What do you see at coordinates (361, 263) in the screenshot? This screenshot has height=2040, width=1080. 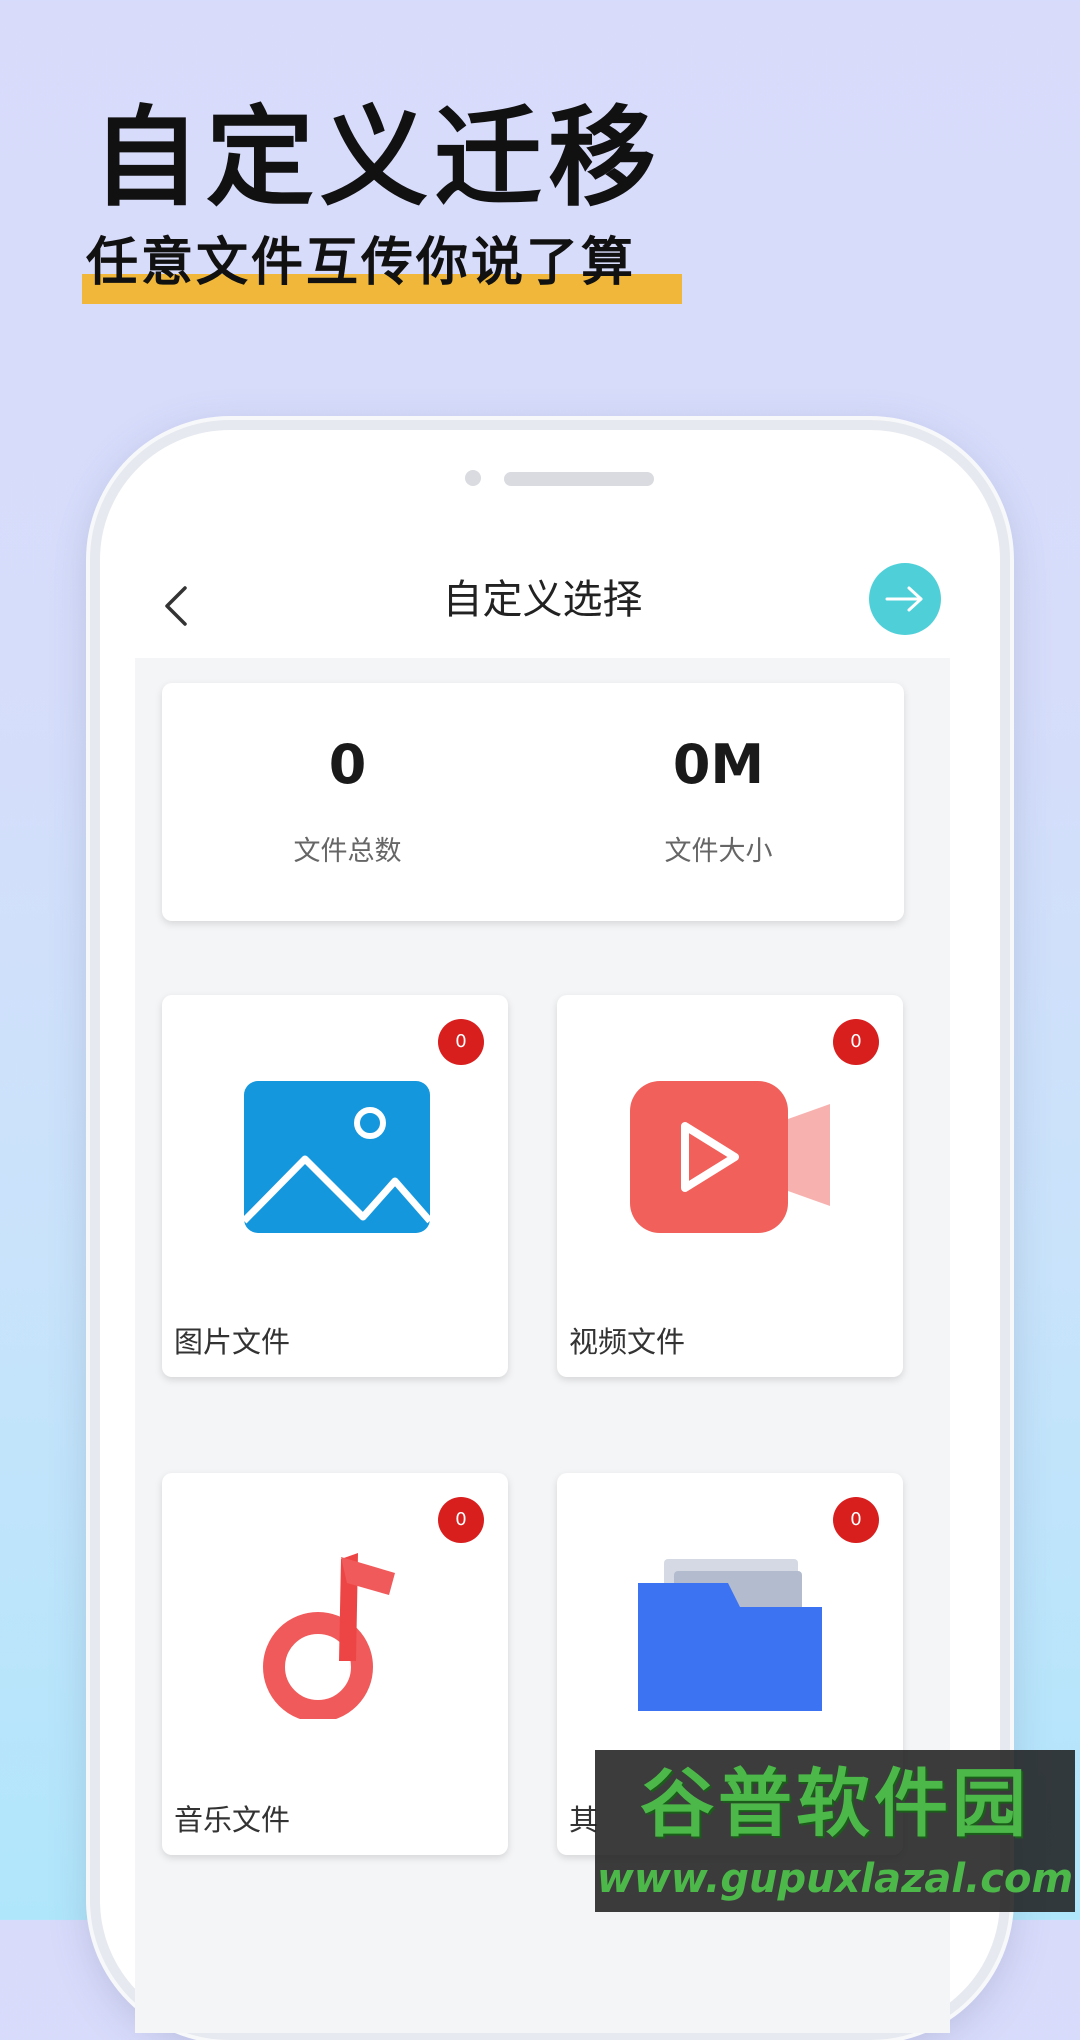 I see `subline: 任意文件互传你说了算` at bounding box center [361, 263].